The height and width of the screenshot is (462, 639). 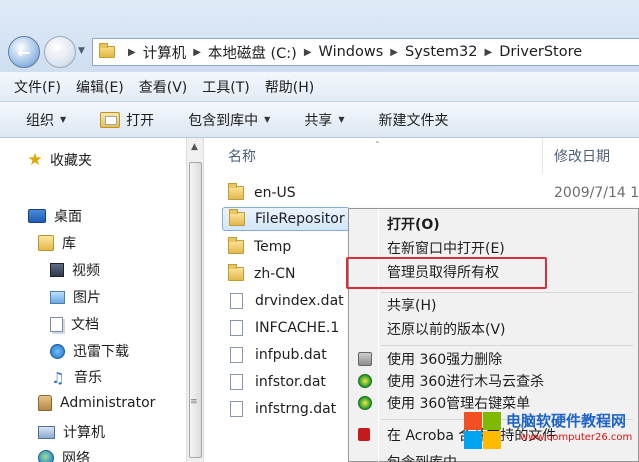 I want to click on recent-pages-dropdown: ▼, so click(x=81, y=51).